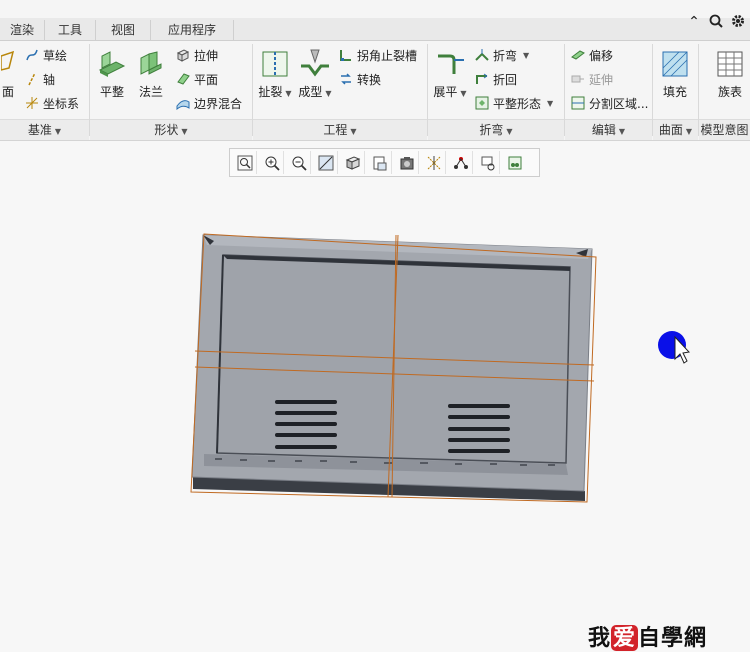 This screenshot has height=652, width=750. Describe the element at coordinates (55, 56) in the screenshot. I see `sketch-label: 草绘` at that location.